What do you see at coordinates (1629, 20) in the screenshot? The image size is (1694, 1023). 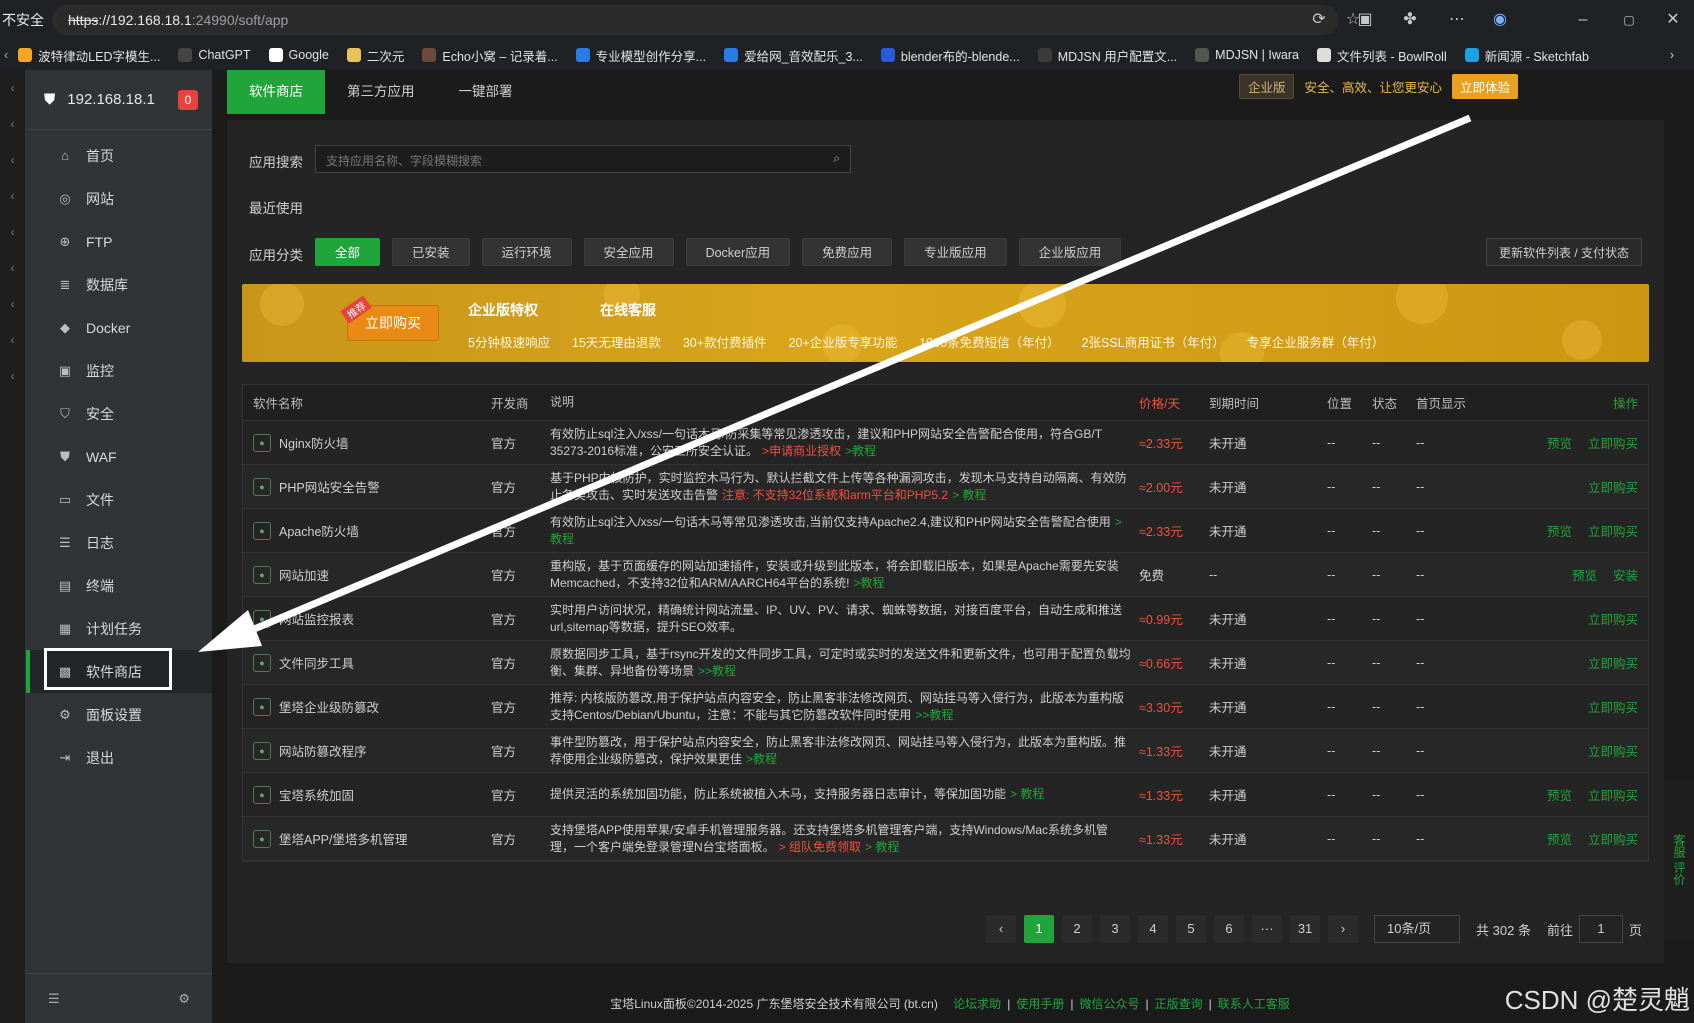 I see `maximize-icon: ▢` at bounding box center [1629, 20].